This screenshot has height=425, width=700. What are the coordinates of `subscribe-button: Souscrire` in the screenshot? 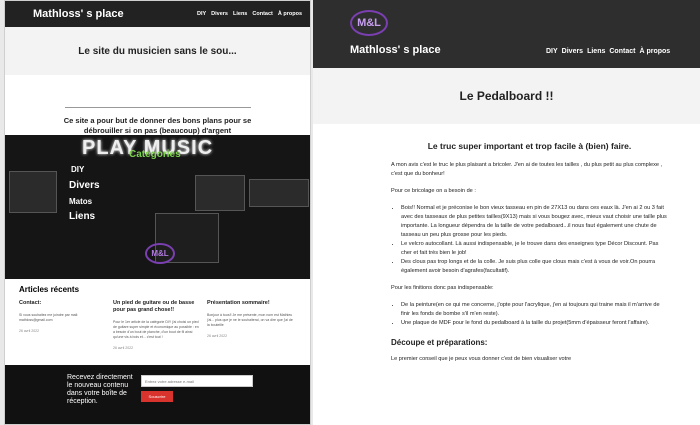 It's located at (157, 396).